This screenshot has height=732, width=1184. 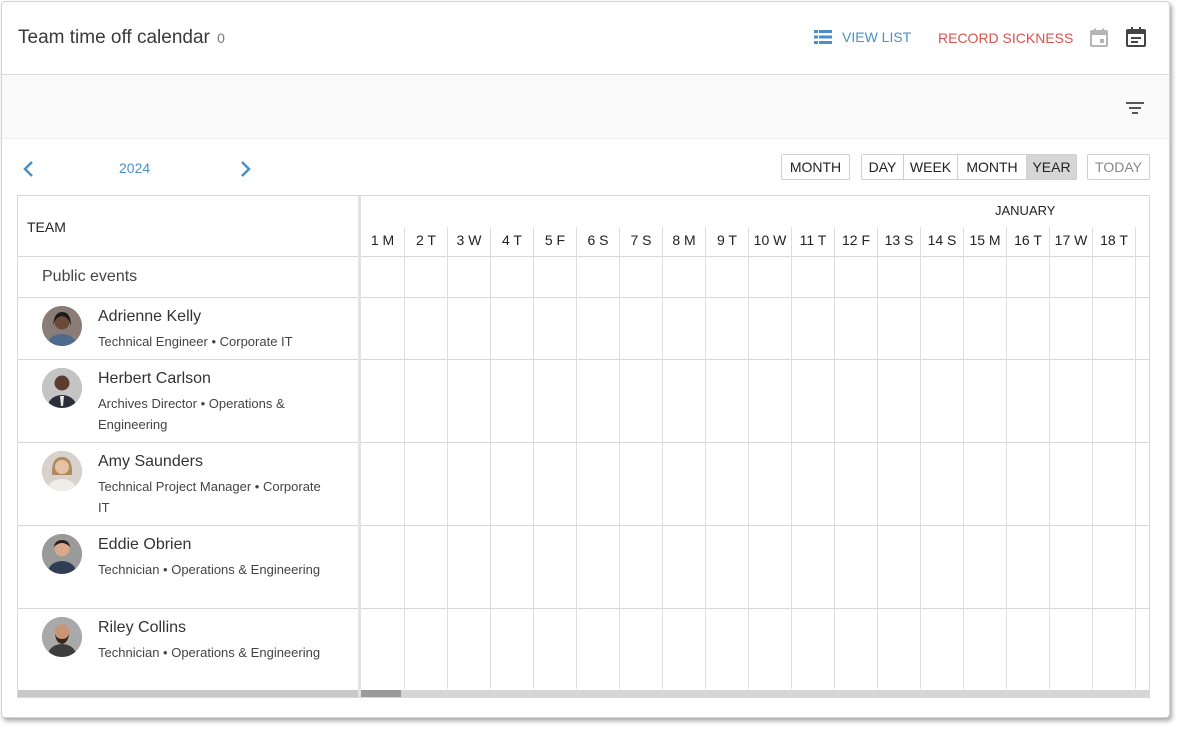 I want to click on week-view-button: WEEK, so click(x=931, y=167).